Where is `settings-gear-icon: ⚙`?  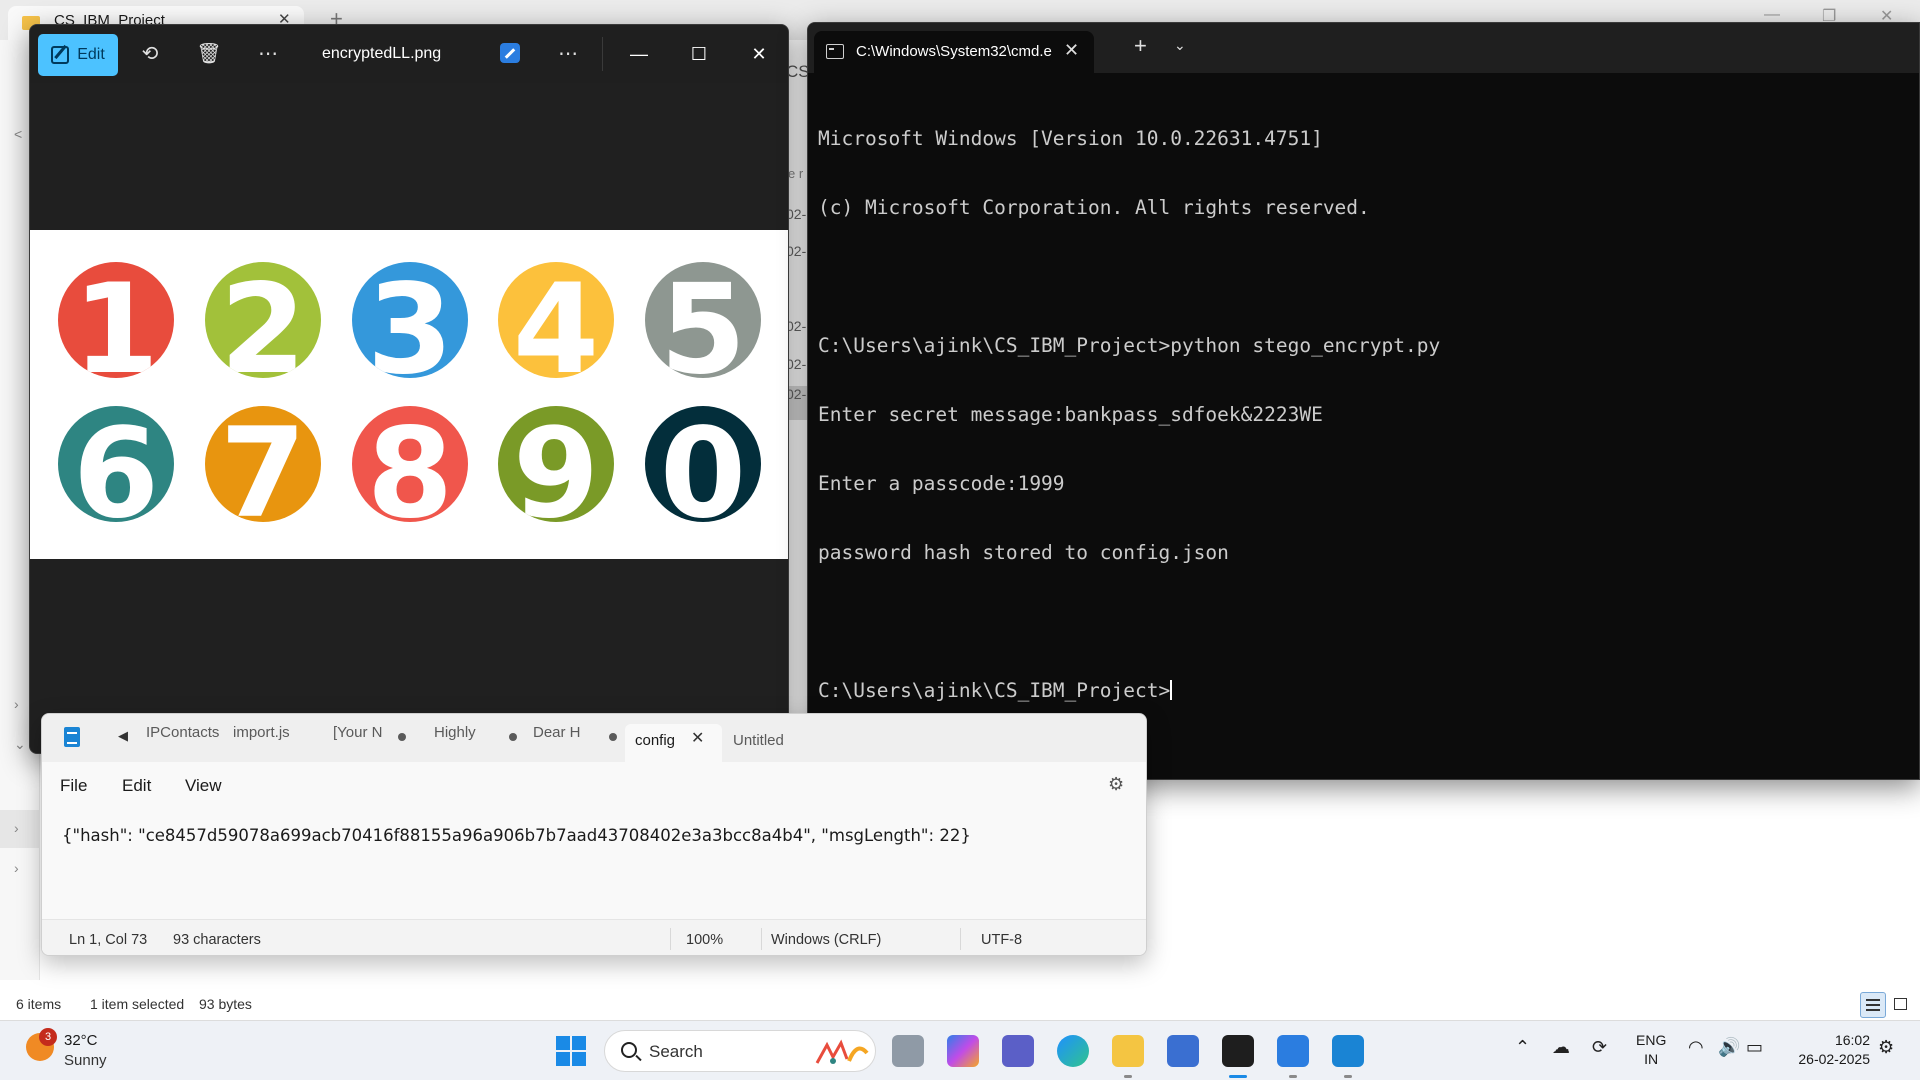
settings-gear-icon: ⚙ is located at coordinates (1116, 784).